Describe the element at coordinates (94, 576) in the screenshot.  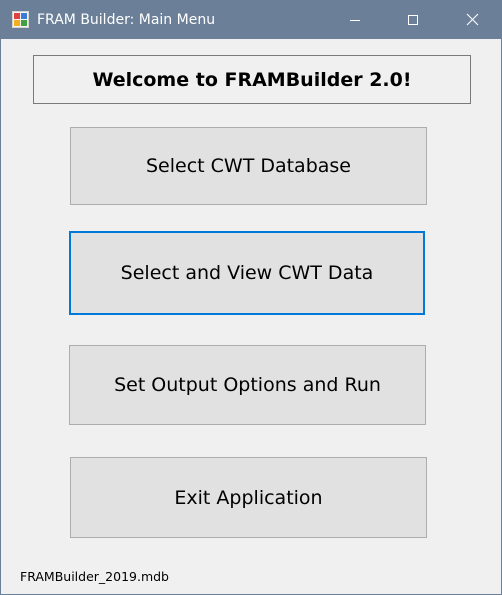
I see `database-file-label: FRAMBuilder_2019.mdb` at that location.